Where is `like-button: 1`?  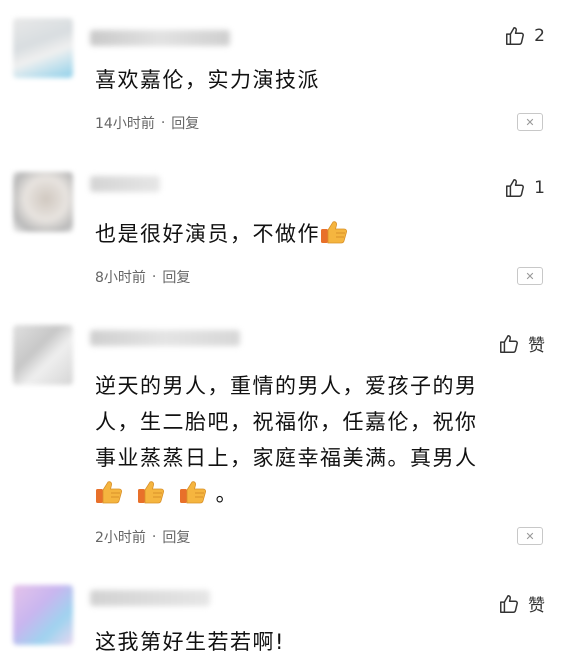 like-button: 1 is located at coordinates (524, 188).